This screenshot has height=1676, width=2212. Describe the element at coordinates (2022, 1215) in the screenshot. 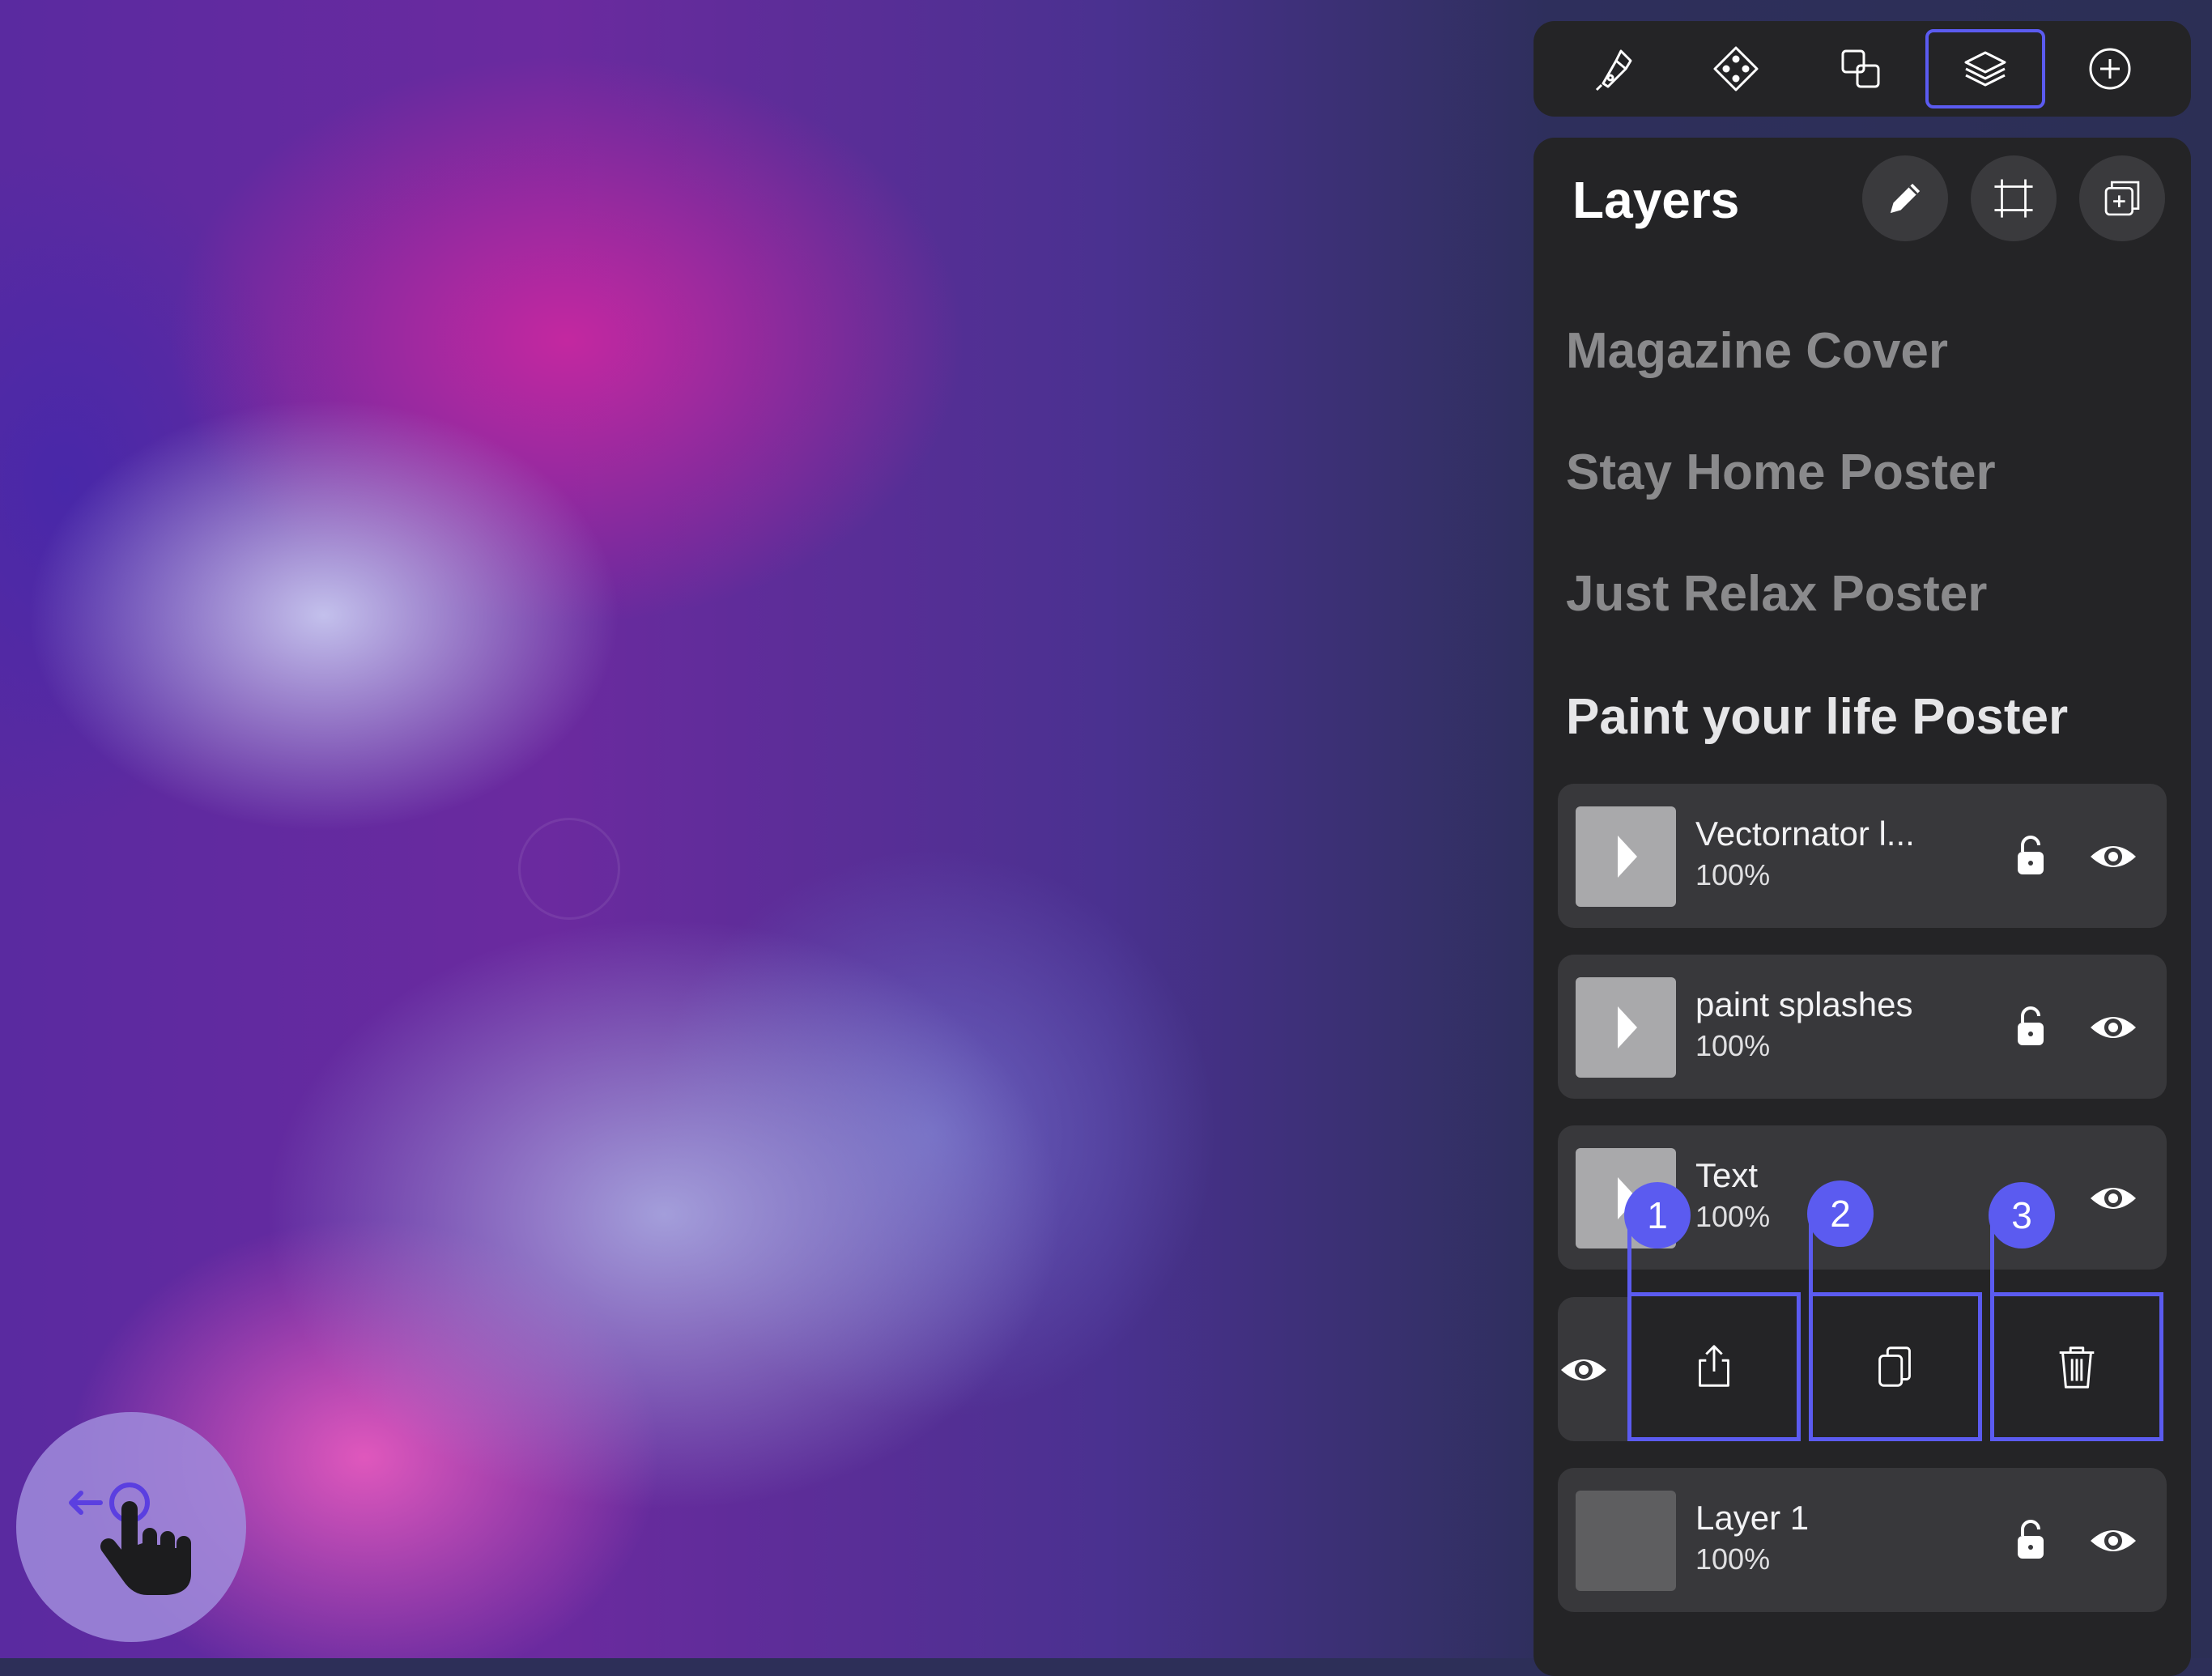

I see `callout-badge: 3` at that location.